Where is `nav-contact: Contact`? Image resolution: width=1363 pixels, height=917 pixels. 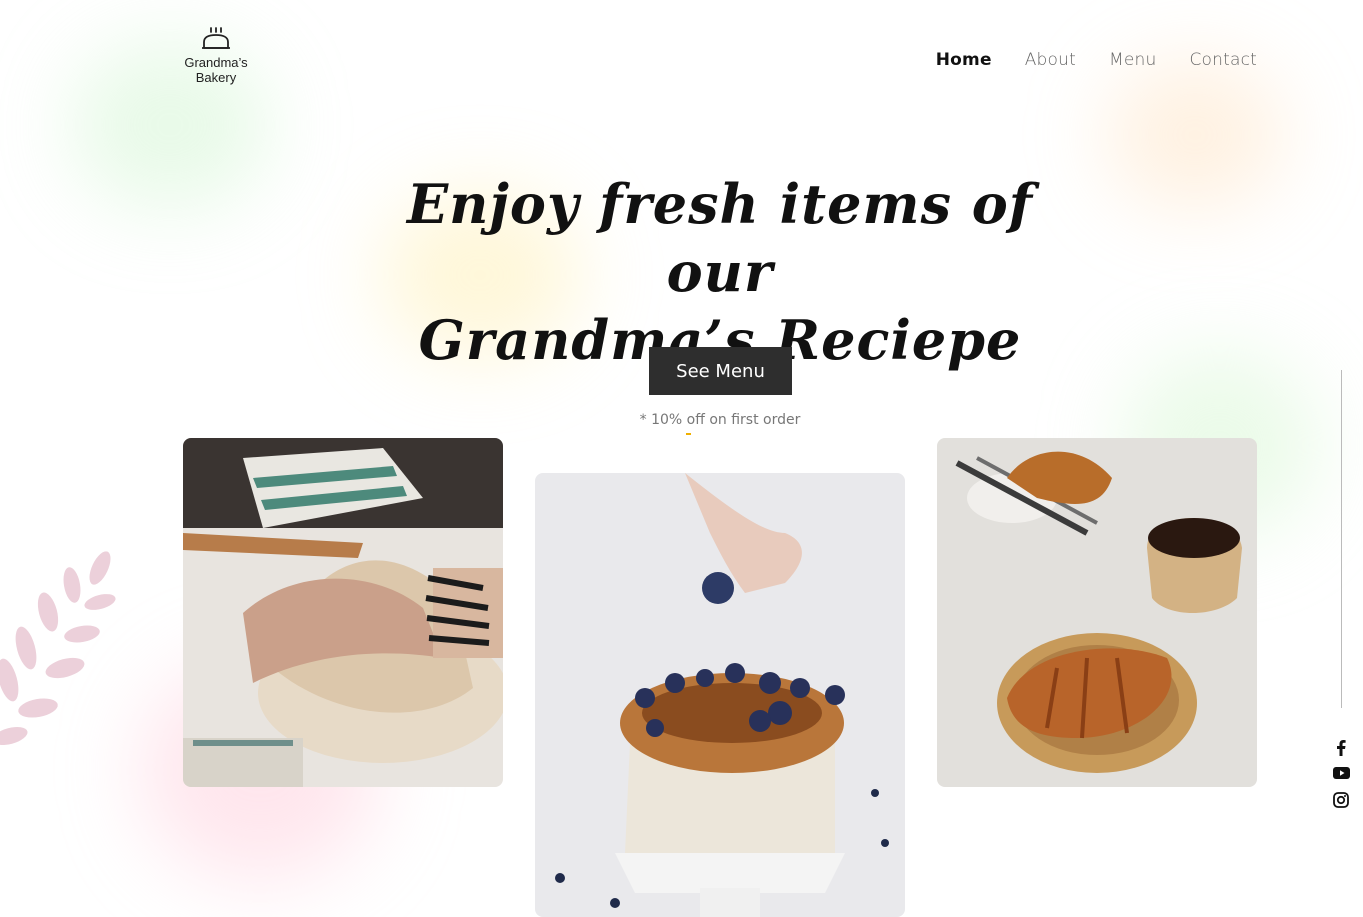
nav-contact: Contact is located at coordinates (1223, 60).